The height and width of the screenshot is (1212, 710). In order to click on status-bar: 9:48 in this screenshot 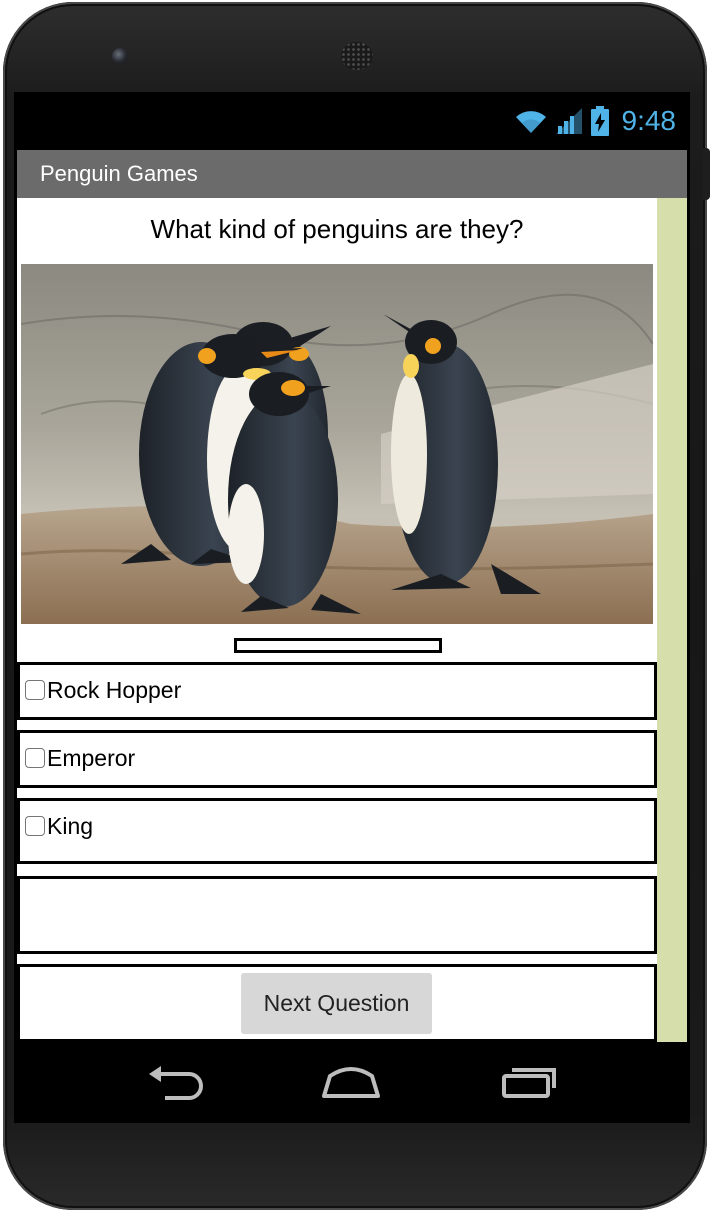, I will do `click(352, 121)`.